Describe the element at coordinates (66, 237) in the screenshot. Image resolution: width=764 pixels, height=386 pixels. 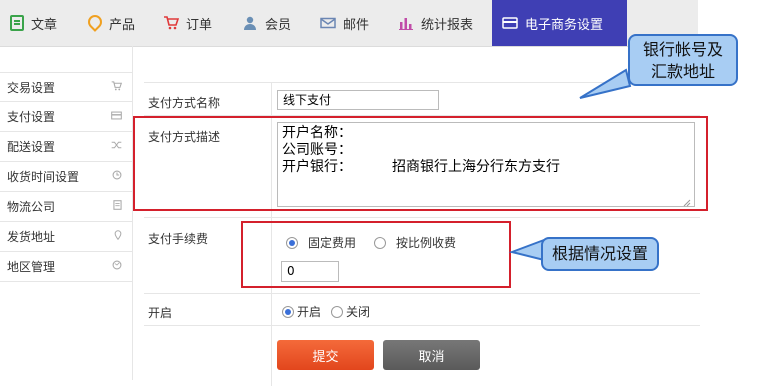
I see `sidebar-item-ship-address: 发货地址` at that location.